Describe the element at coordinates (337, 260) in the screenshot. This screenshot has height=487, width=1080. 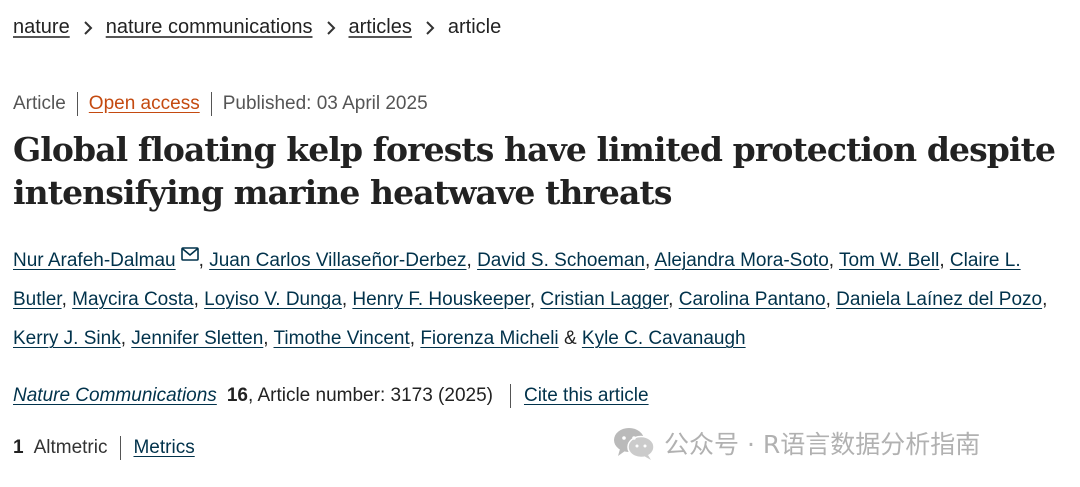
I see `author-link: Juan Carlos Villaseñor-Derbez` at that location.